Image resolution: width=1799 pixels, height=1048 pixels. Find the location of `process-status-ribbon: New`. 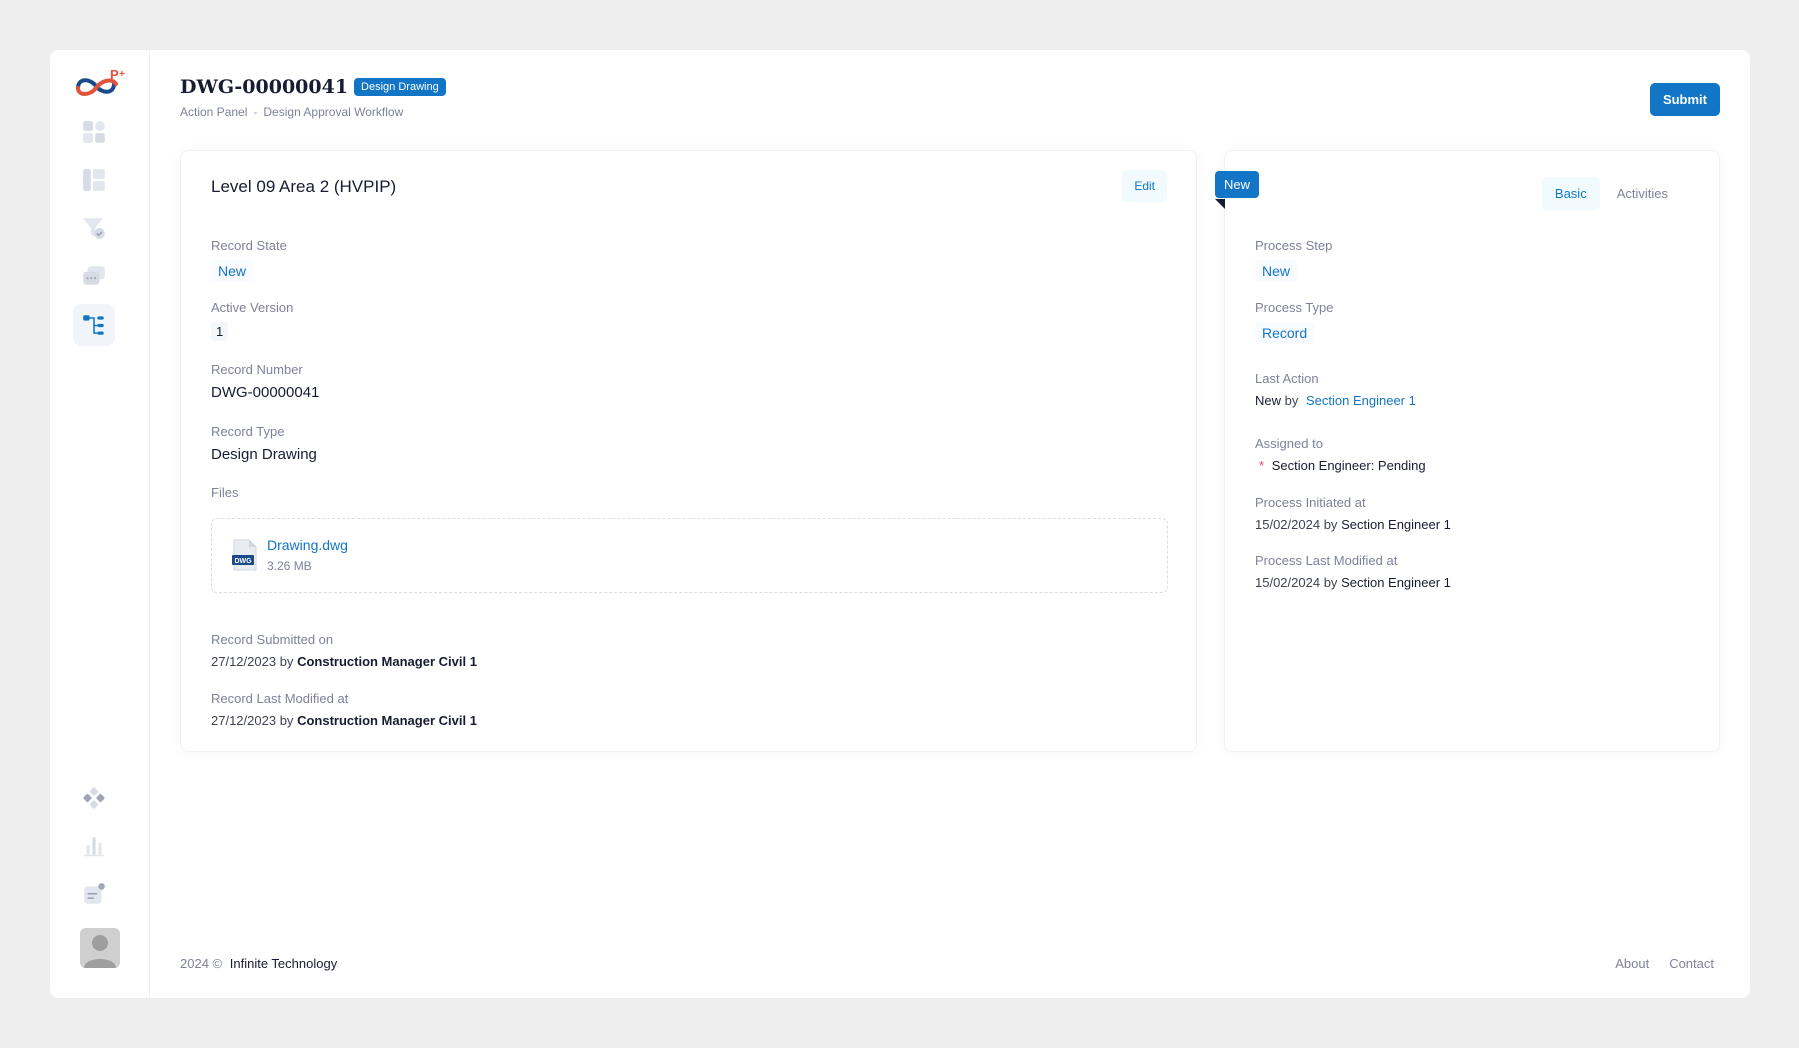

process-status-ribbon: New is located at coordinates (1237, 184).